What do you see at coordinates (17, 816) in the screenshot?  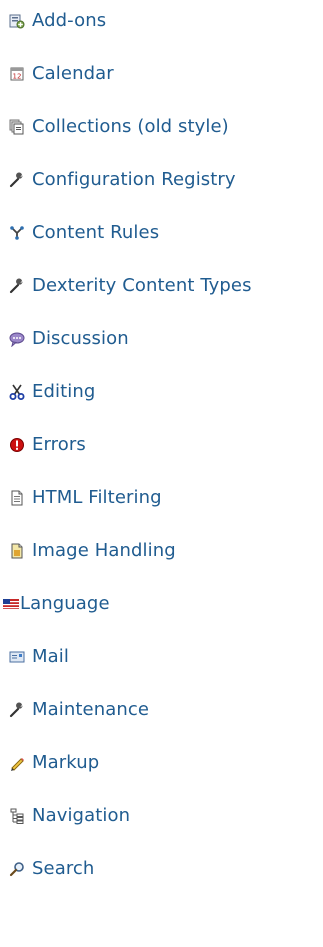 I see `sitemap-icon` at bounding box center [17, 816].